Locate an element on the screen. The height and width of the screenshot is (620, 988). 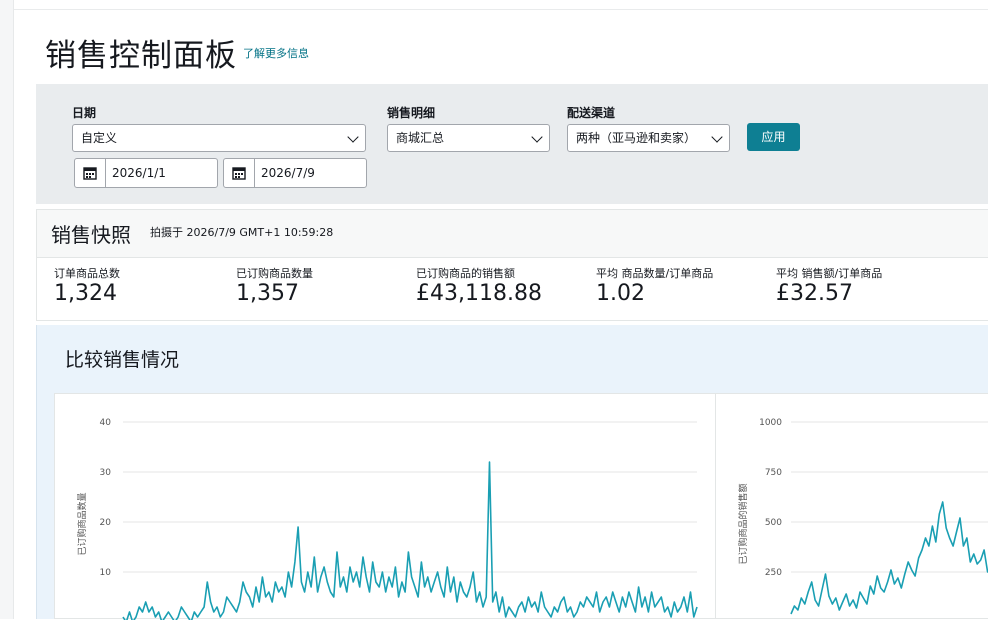
metric-value: £43,118.88 is located at coordinates (479, 293).